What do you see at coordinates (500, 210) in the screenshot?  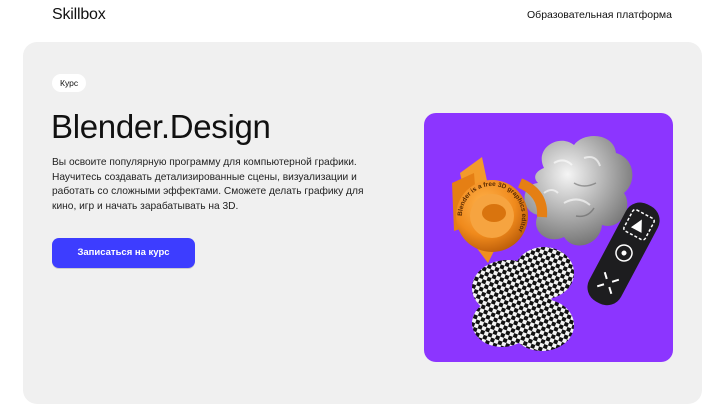 I see `orange-shapes: Blender is a free 3D graphics editor` at bounding box center [500, 210].